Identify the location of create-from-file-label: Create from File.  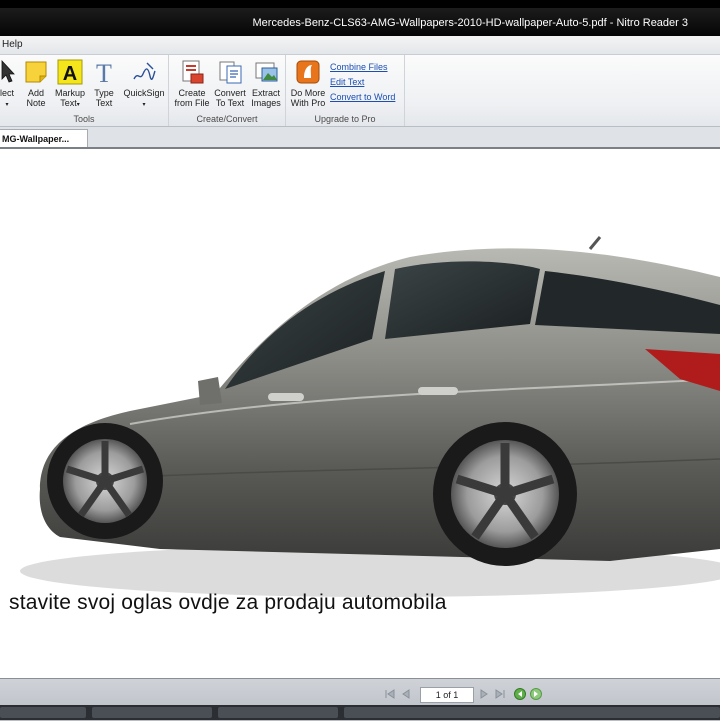
(192, 98).